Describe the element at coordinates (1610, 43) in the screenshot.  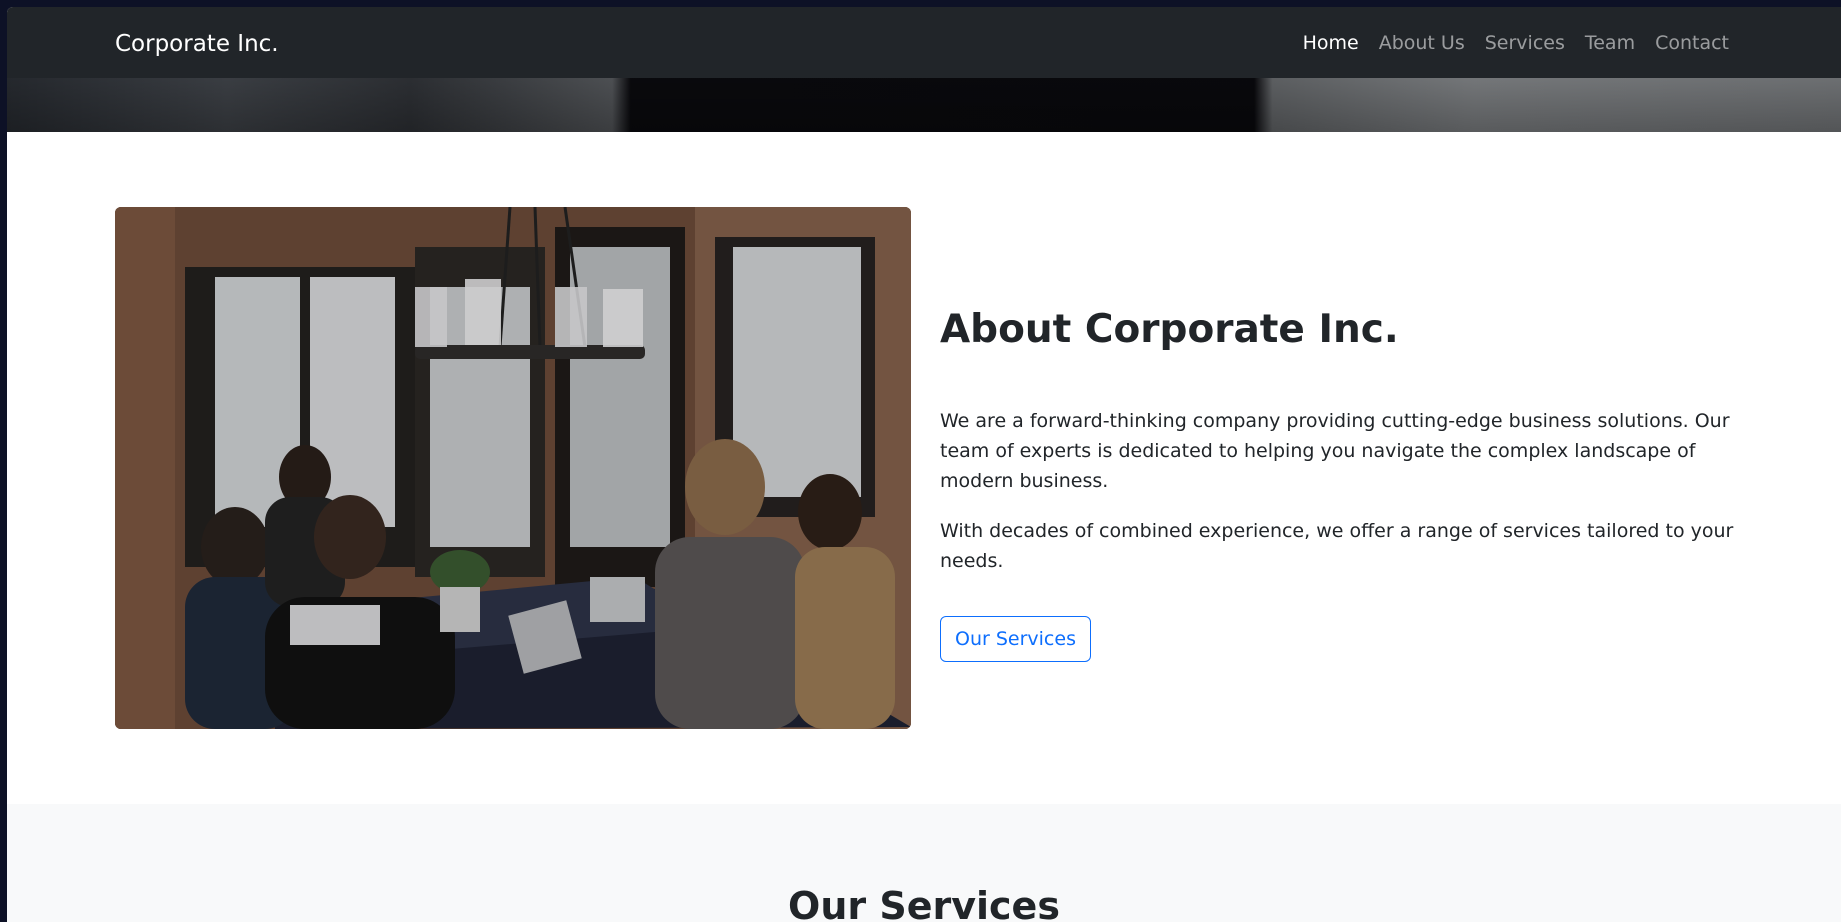
I see `nav-link-team: Team` at that location.